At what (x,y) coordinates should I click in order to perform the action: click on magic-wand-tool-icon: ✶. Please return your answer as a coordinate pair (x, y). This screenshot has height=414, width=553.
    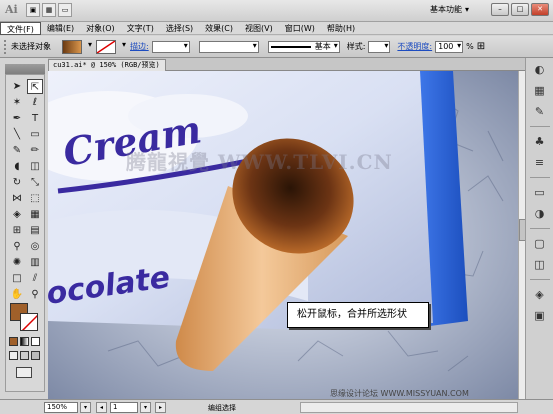
    Looking at the image, I should click on (17, 102).